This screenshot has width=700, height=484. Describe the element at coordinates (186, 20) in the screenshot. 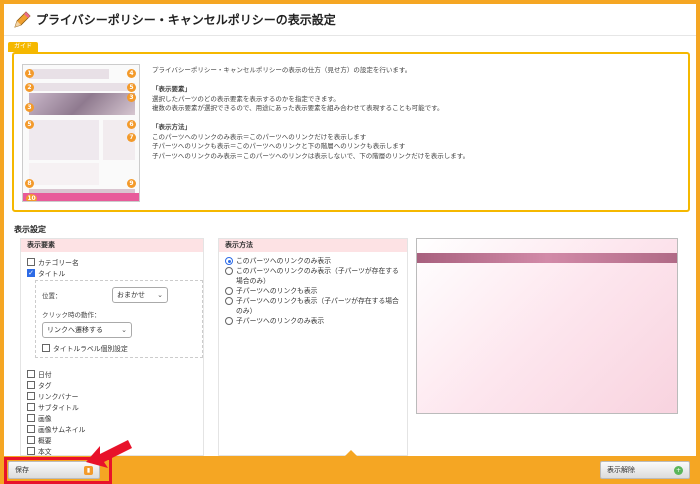

I see `page-title: プライバシーポリシー・キャンセルポリシーの表示設定` at that location.